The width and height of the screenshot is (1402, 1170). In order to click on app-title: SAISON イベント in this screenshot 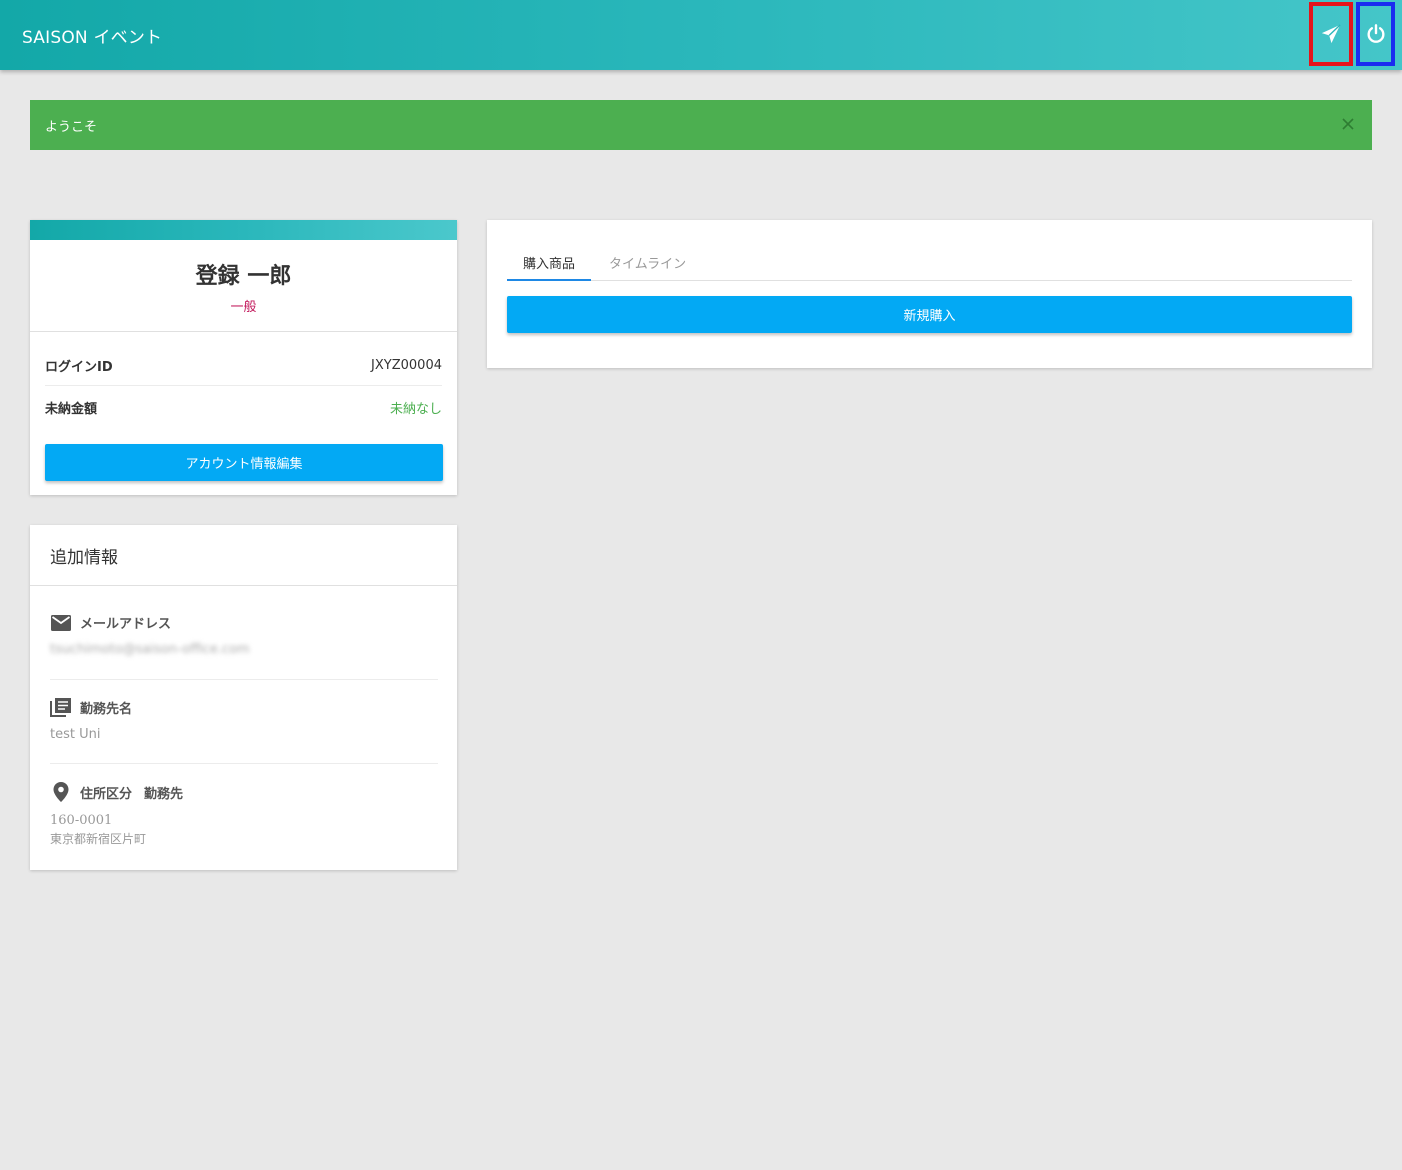, I will do `click(92, 38)`.